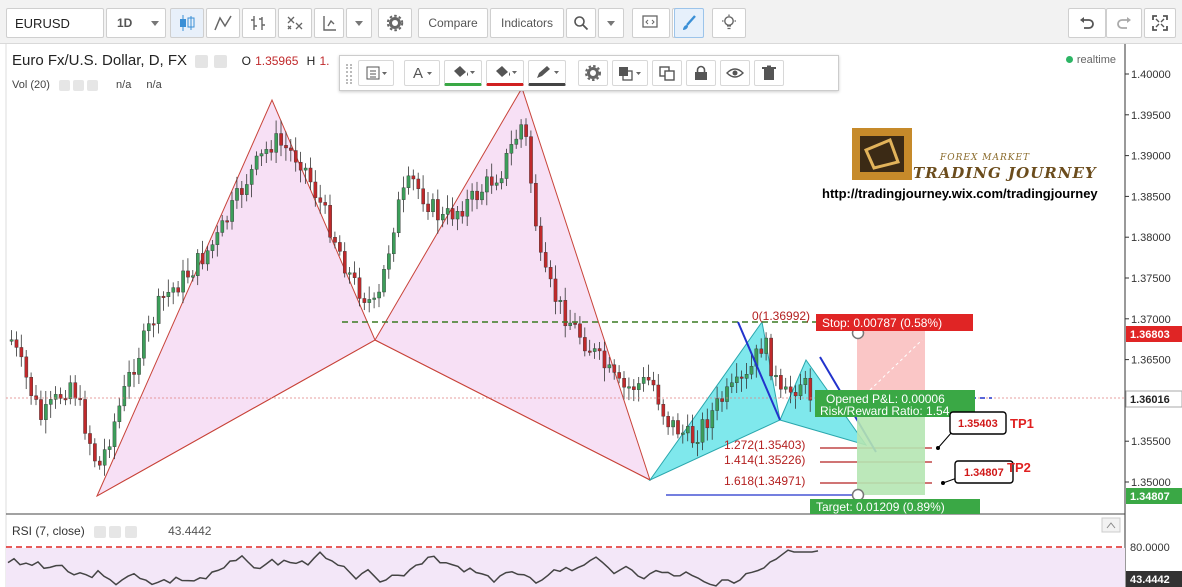 This screenshot has height=587, width=1182. What do you see at coordinates (630, 73) in the screenshot?
I see `visual-order-button` at bounding box center [630, 73].